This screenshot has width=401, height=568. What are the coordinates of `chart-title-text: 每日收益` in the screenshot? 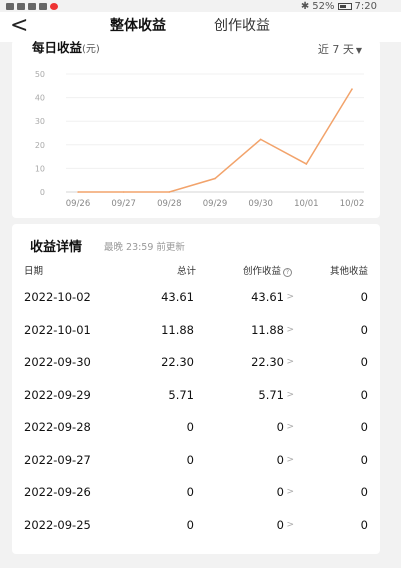 It's located at (57, 47).